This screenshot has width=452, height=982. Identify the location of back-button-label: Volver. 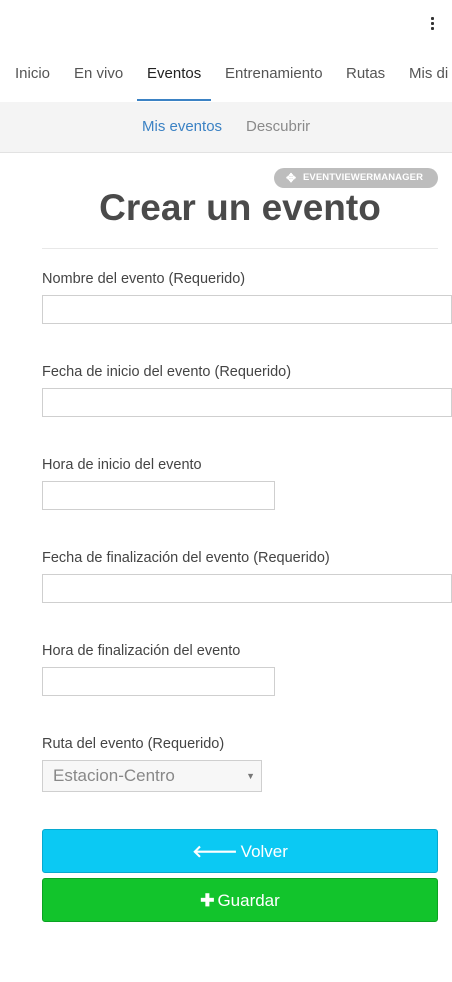
(264, 851).